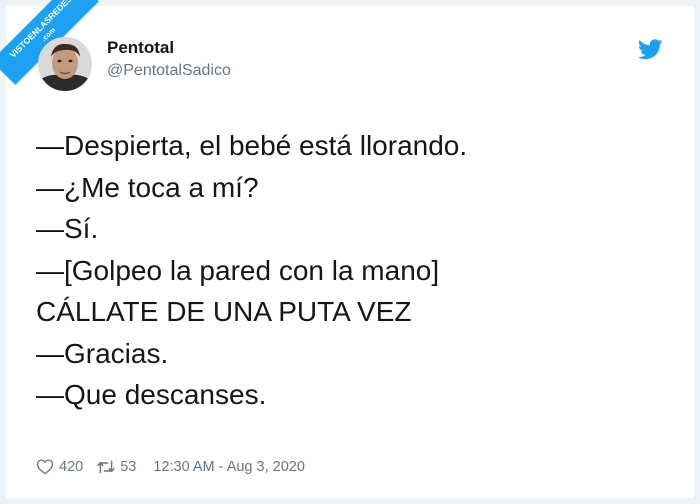  What do you see at coordinates (116, 467) in the screenshot?
I see `retweet-action: 53` at bounding box center [116, 467].